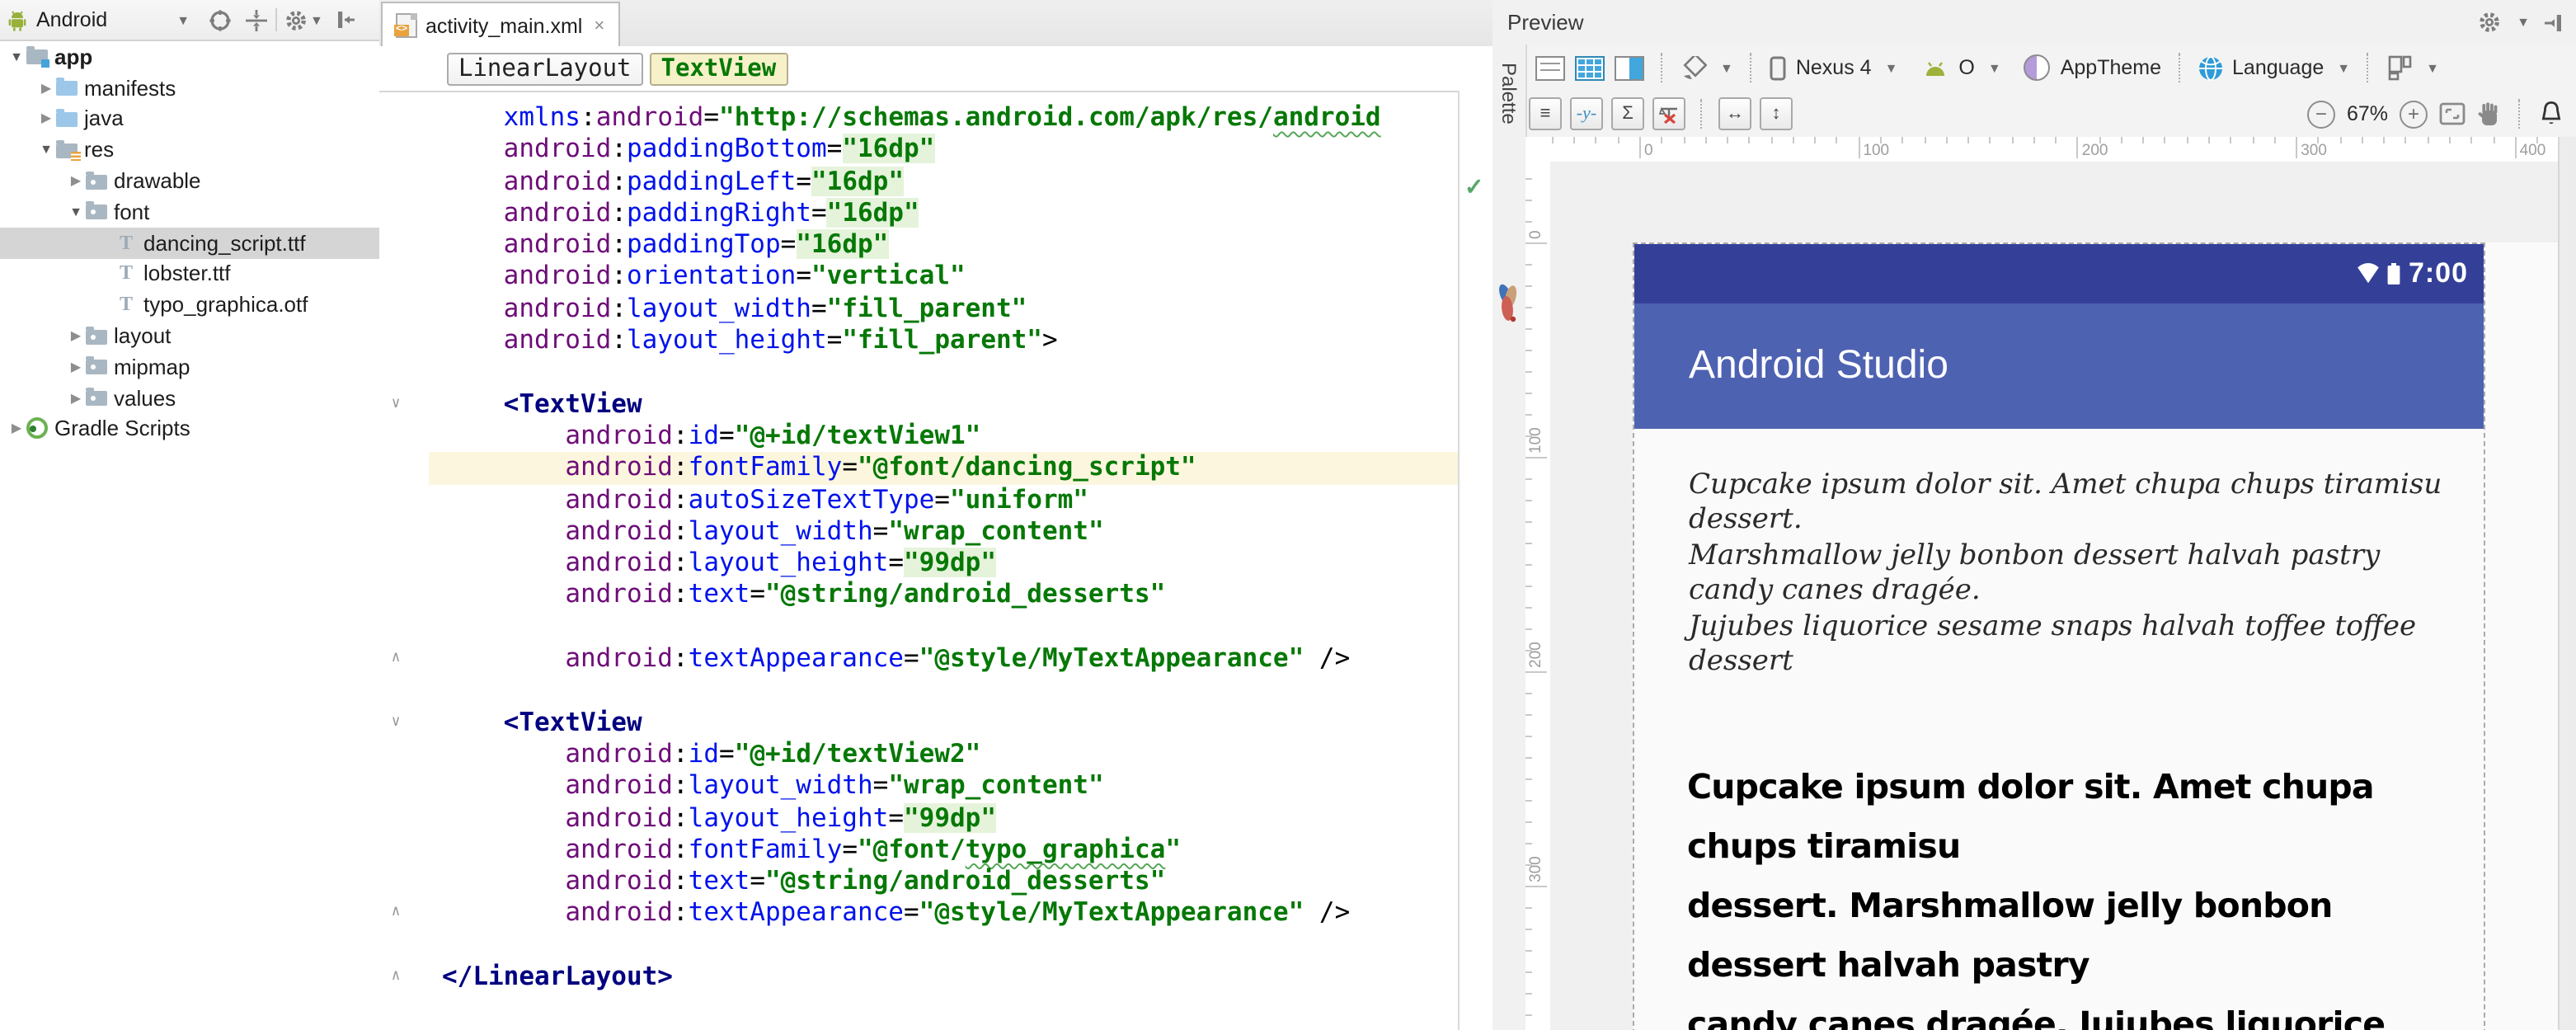  What do you see at coordinates (2452, 113) in the screenshot?
I see `zoom-fit-icon` at bounding box center [2452, 113].